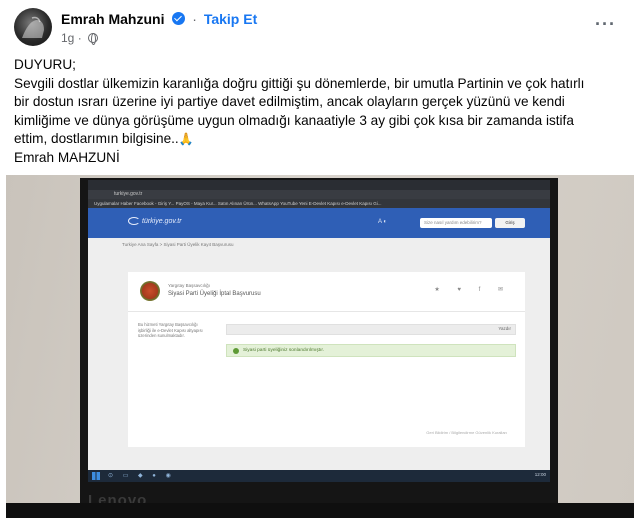 Image resolution: width=640 pixels, height=524 pixels. I want to click on logo-mark-icon, so click(134, 221).